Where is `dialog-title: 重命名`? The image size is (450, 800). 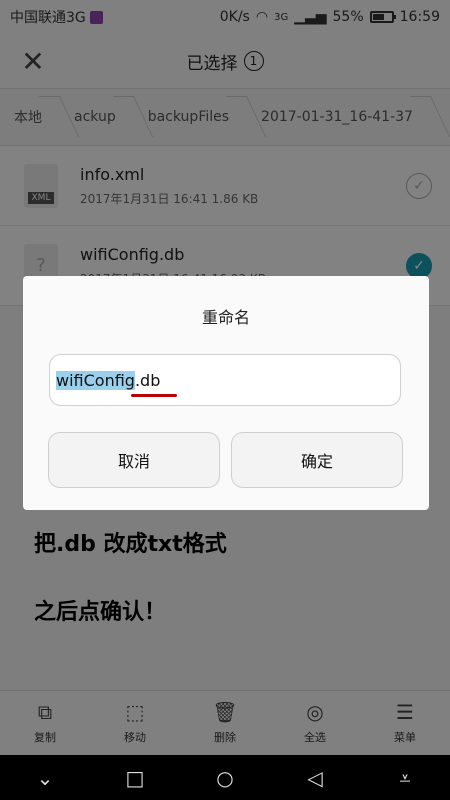
dialog-title: 重命名 is located at coordinates (225, 317).